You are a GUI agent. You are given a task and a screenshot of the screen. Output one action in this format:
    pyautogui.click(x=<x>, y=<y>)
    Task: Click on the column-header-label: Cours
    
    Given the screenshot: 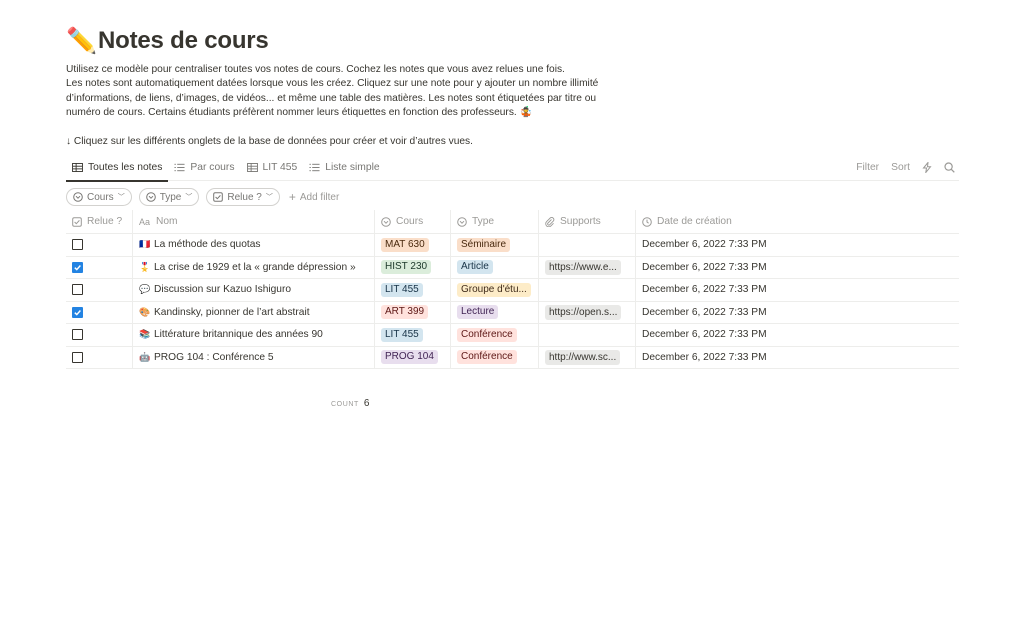 What is the action you would take?
    pyautogui.click(x=410, y=221)
    